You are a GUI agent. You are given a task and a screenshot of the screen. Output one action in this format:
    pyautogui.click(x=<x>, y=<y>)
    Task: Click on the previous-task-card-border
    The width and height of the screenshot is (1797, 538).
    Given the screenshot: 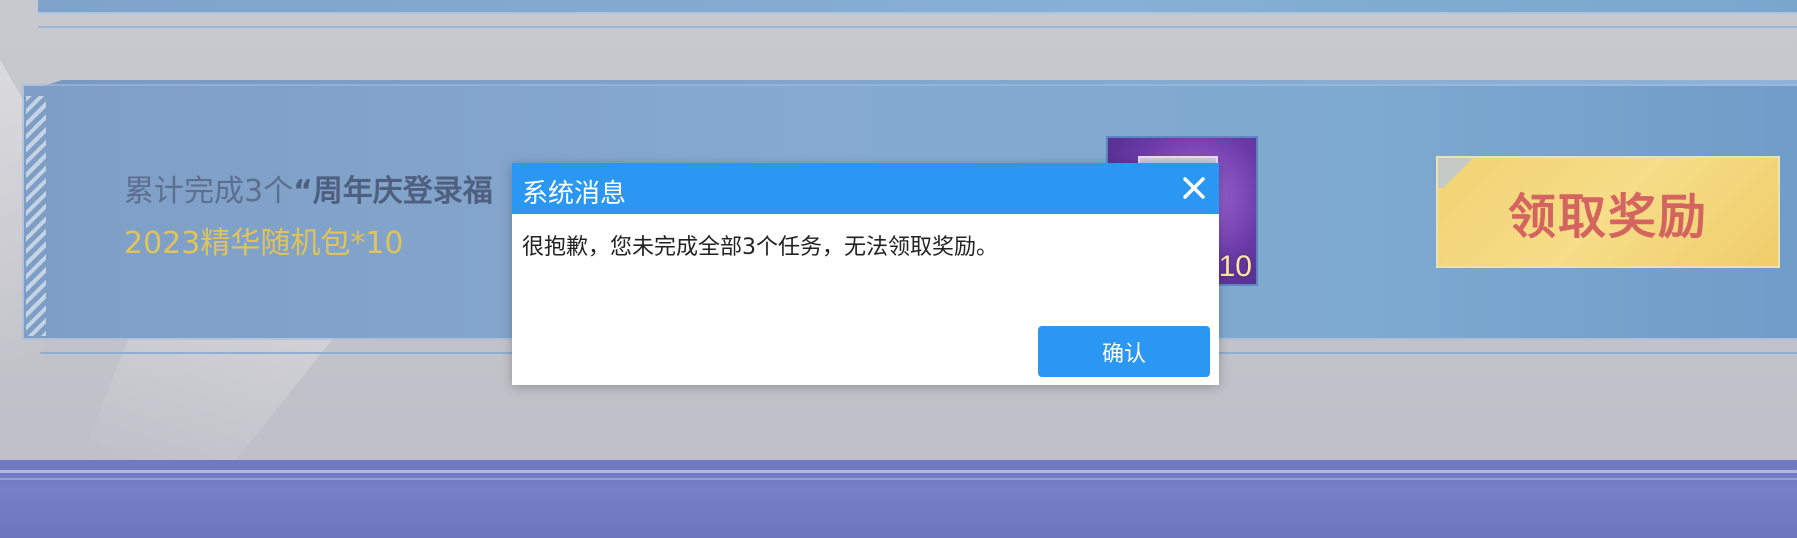 What is the action you would take?
    pyautogui.click(x=917, y=27)
    